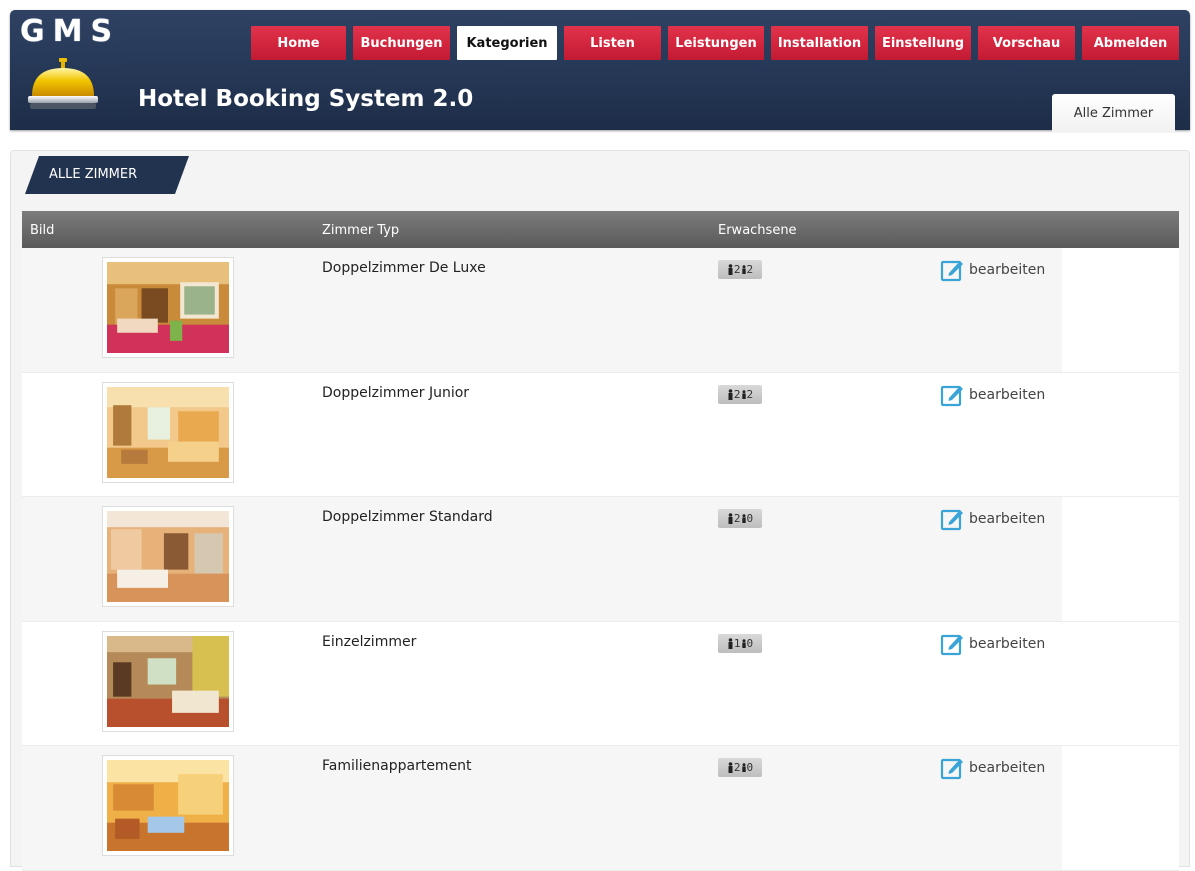 Image resolution: width=1195 pixels, height=871 pixels. What do you see at coordinates (757, 230) in the screenshot?
I see `column-header-erwachsene: Erwachsene` at bounding box center [757, 230].